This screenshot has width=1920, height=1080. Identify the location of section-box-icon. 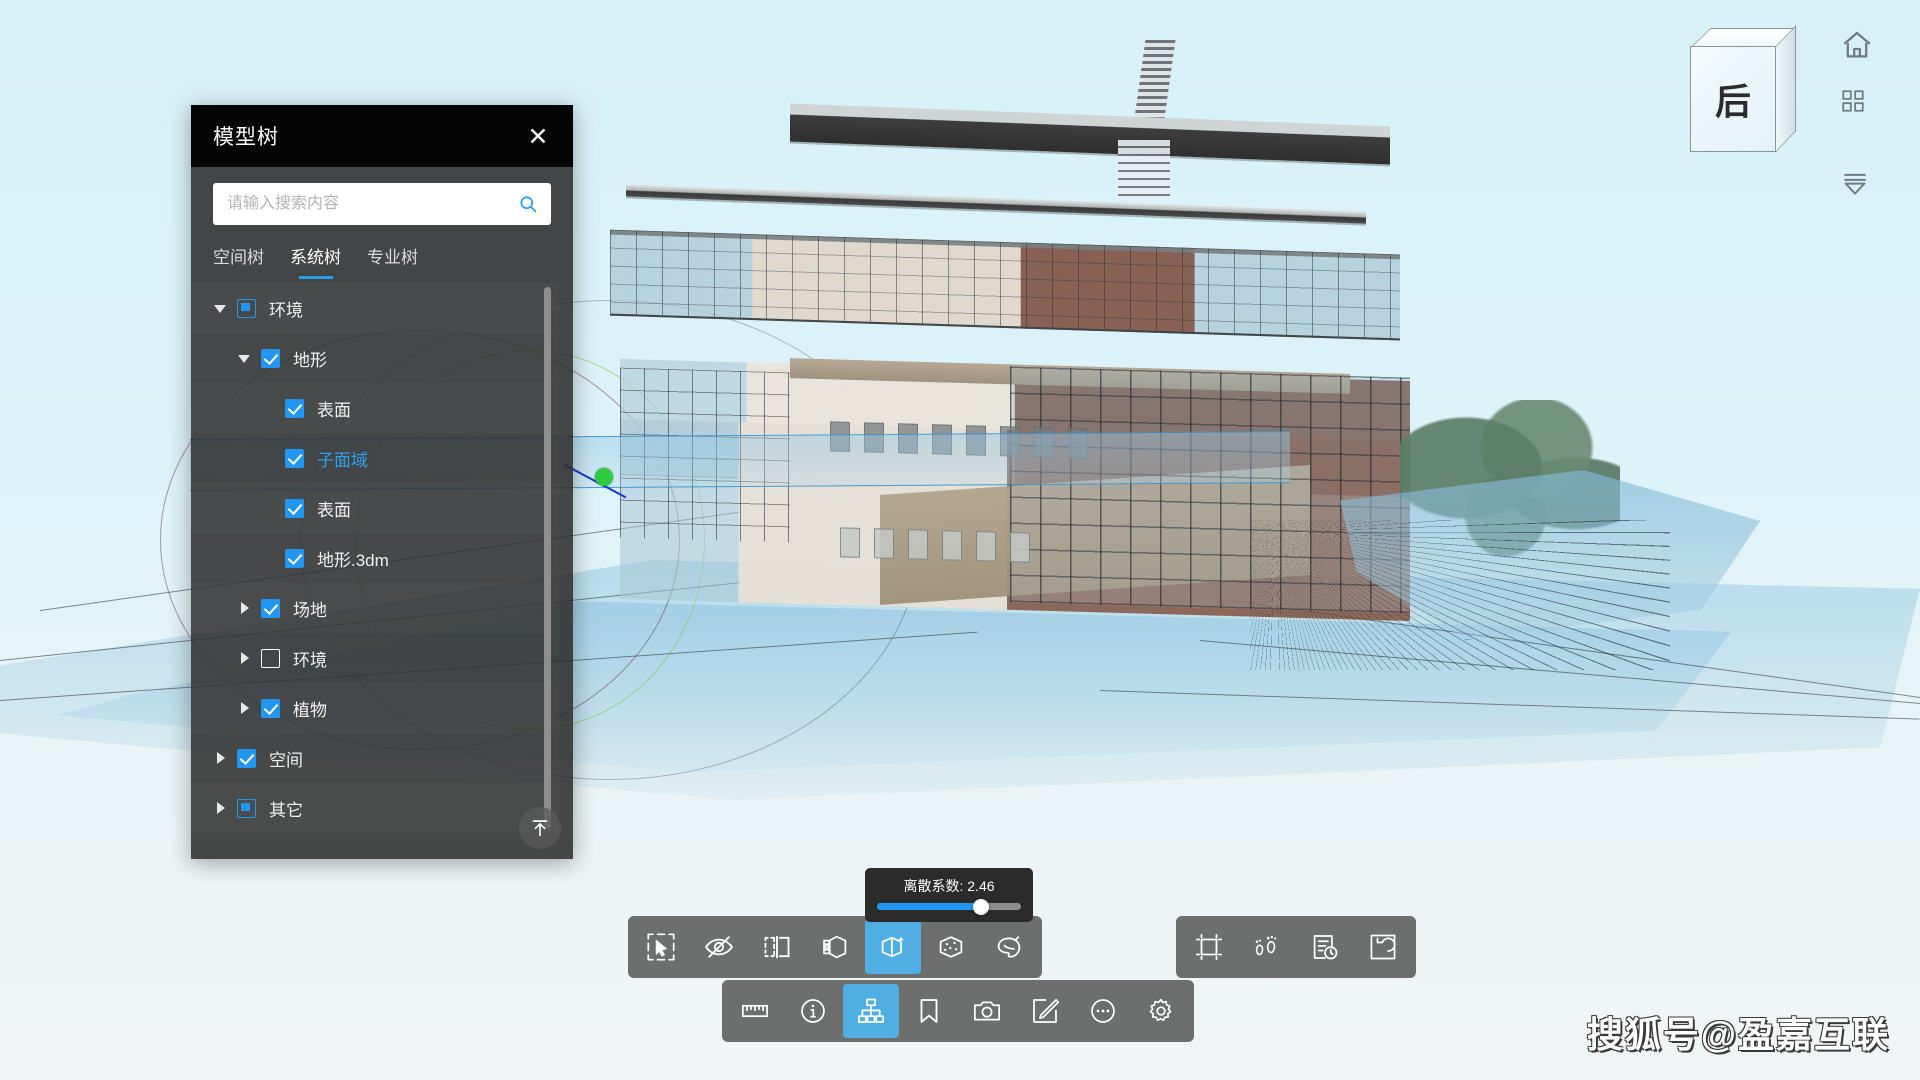
(777, 947).